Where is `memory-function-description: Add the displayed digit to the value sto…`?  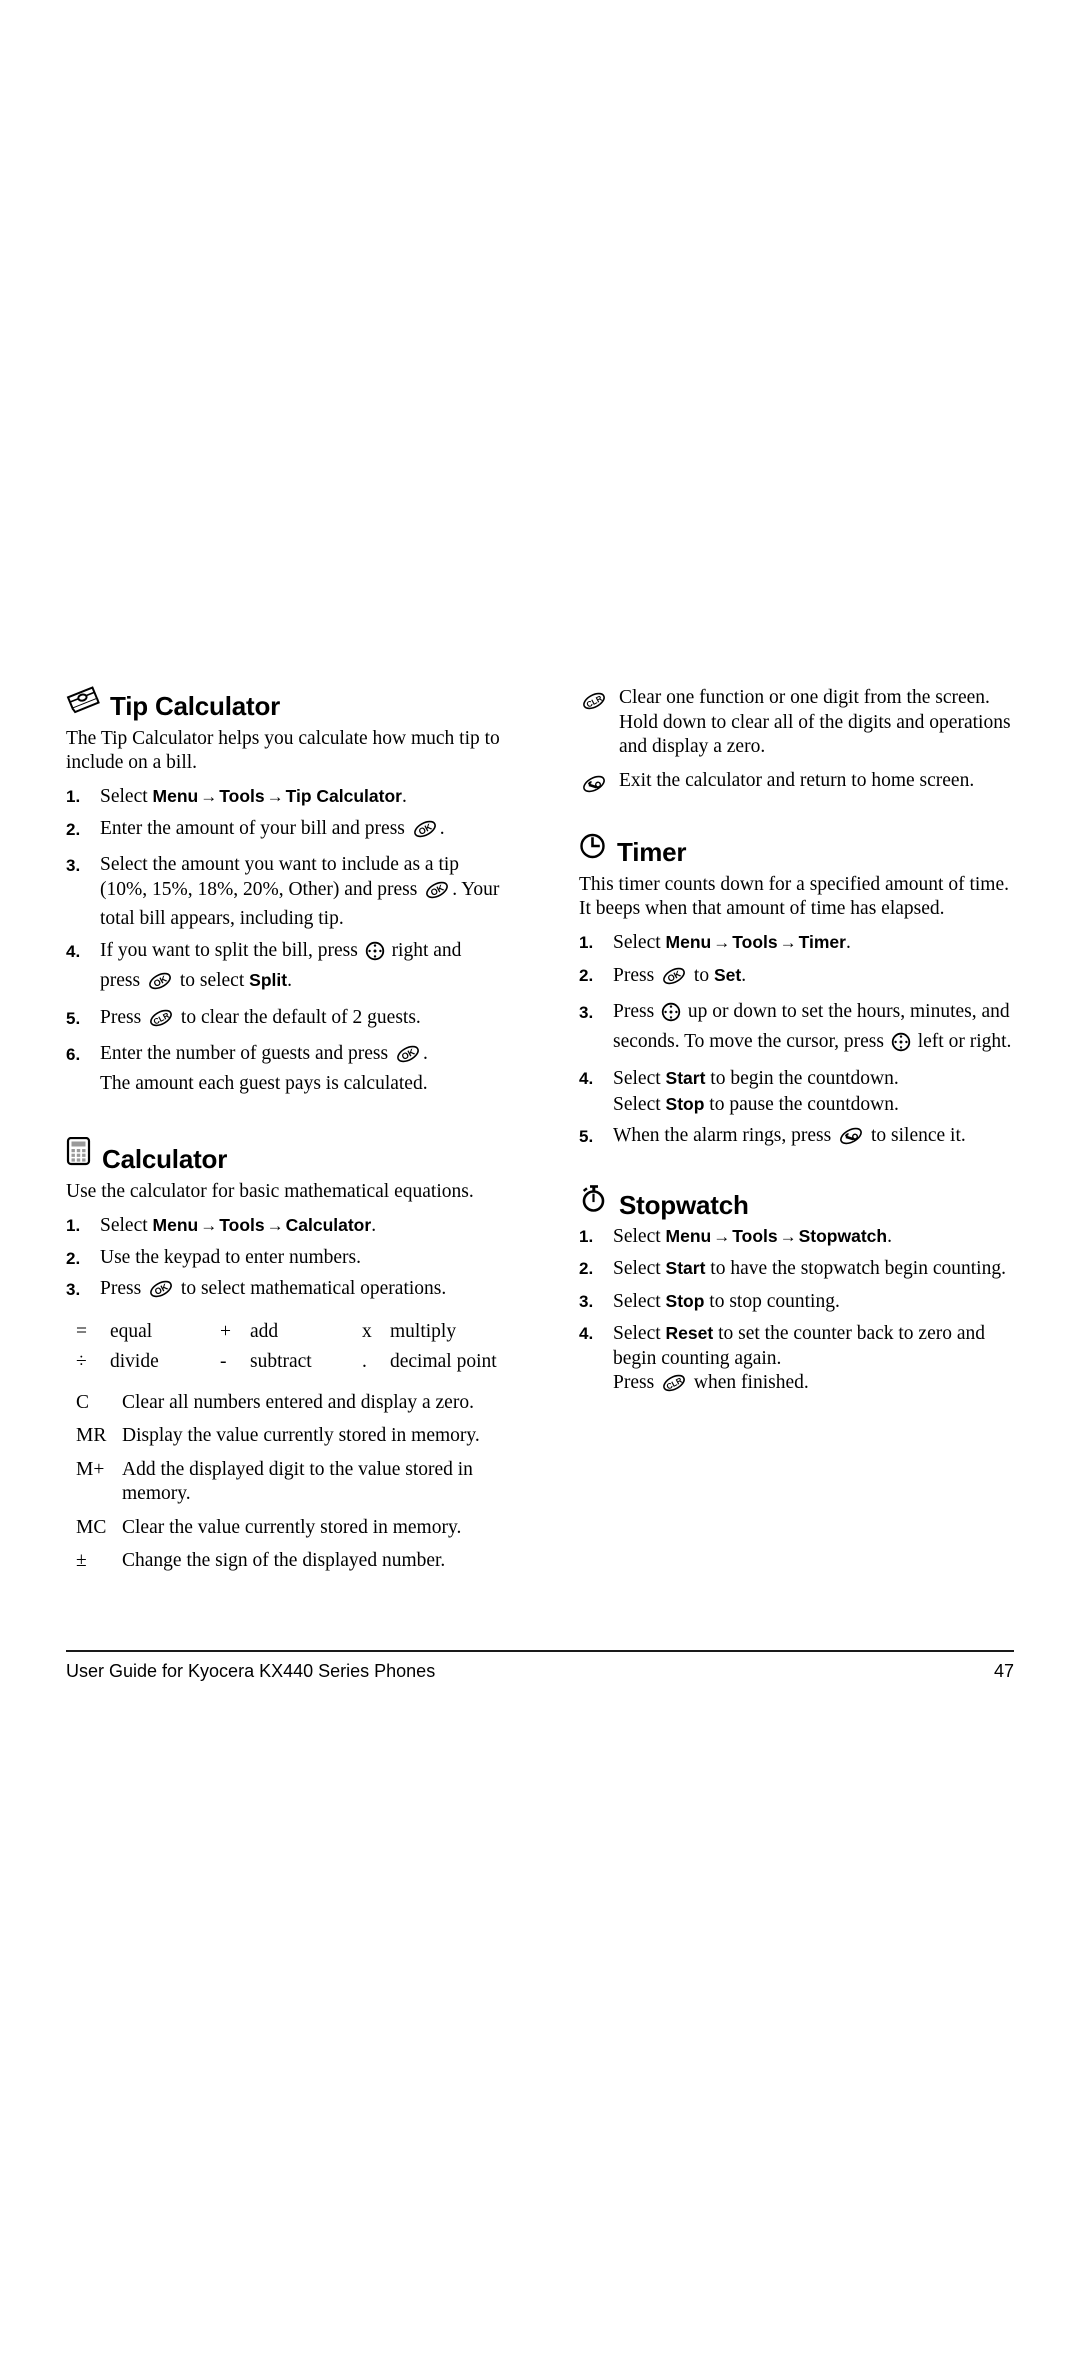 memory-function-description: Add the displayed digit to the value sto… is located at coordinates (297, 1481).